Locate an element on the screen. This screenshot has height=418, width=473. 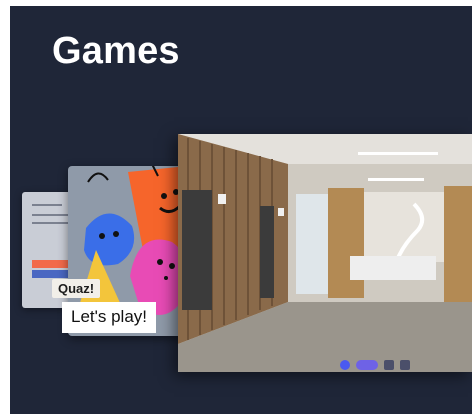
blue-blob-shape is located at coordinates (109, 239).